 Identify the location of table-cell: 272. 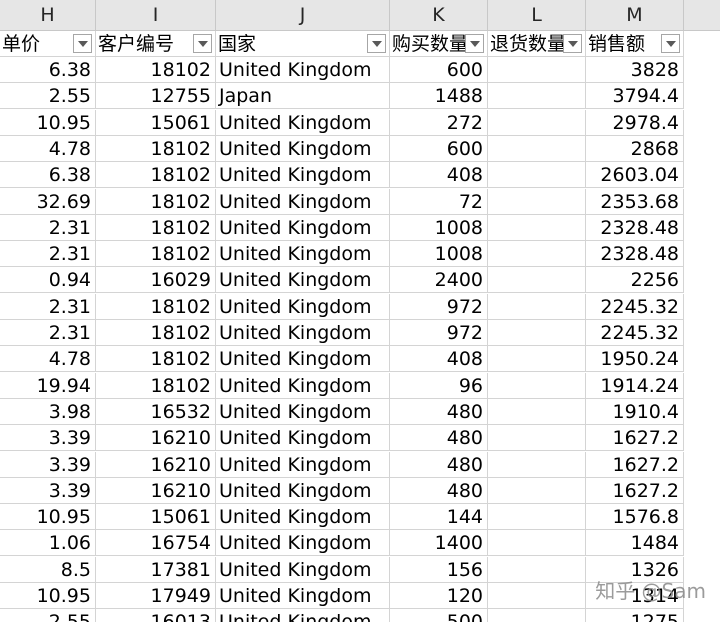
(439, 122).